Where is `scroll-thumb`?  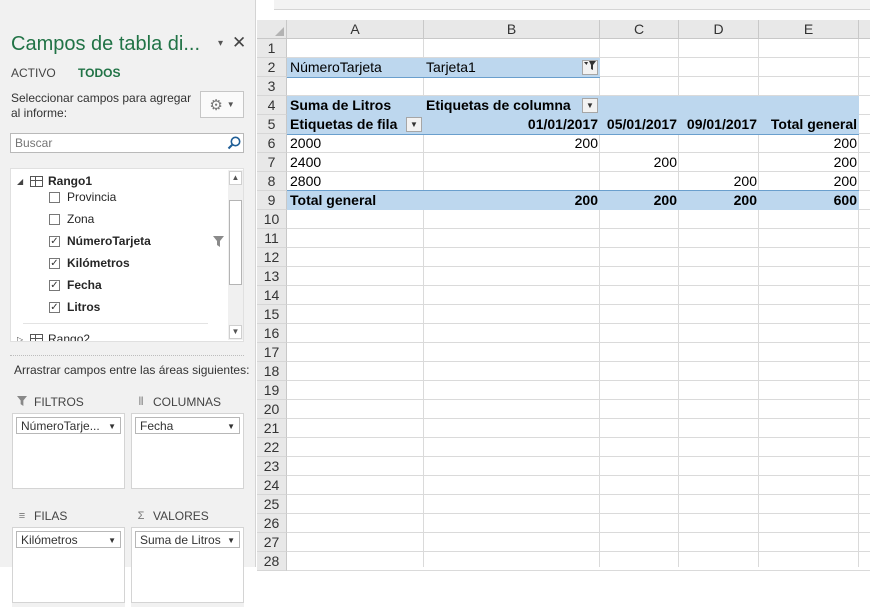
scroll-thumb is located at coordinates (235, 242).